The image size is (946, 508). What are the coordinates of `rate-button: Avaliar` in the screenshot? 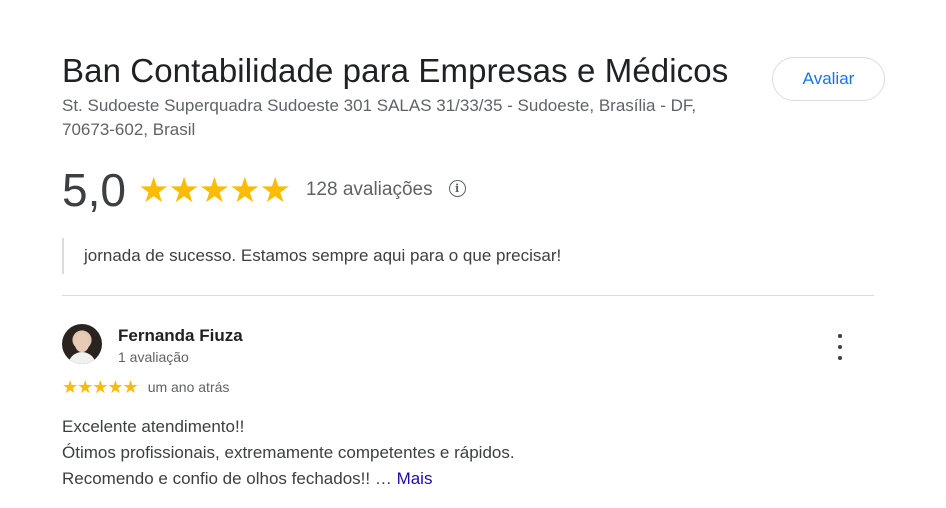 It's located at (828, 79).